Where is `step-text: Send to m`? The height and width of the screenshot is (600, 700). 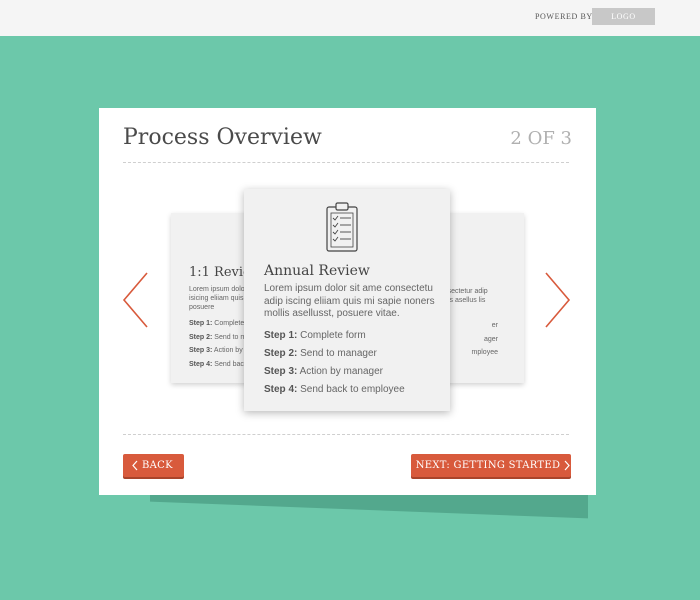
step-text: Send to m is located at coordinates (230, 337).